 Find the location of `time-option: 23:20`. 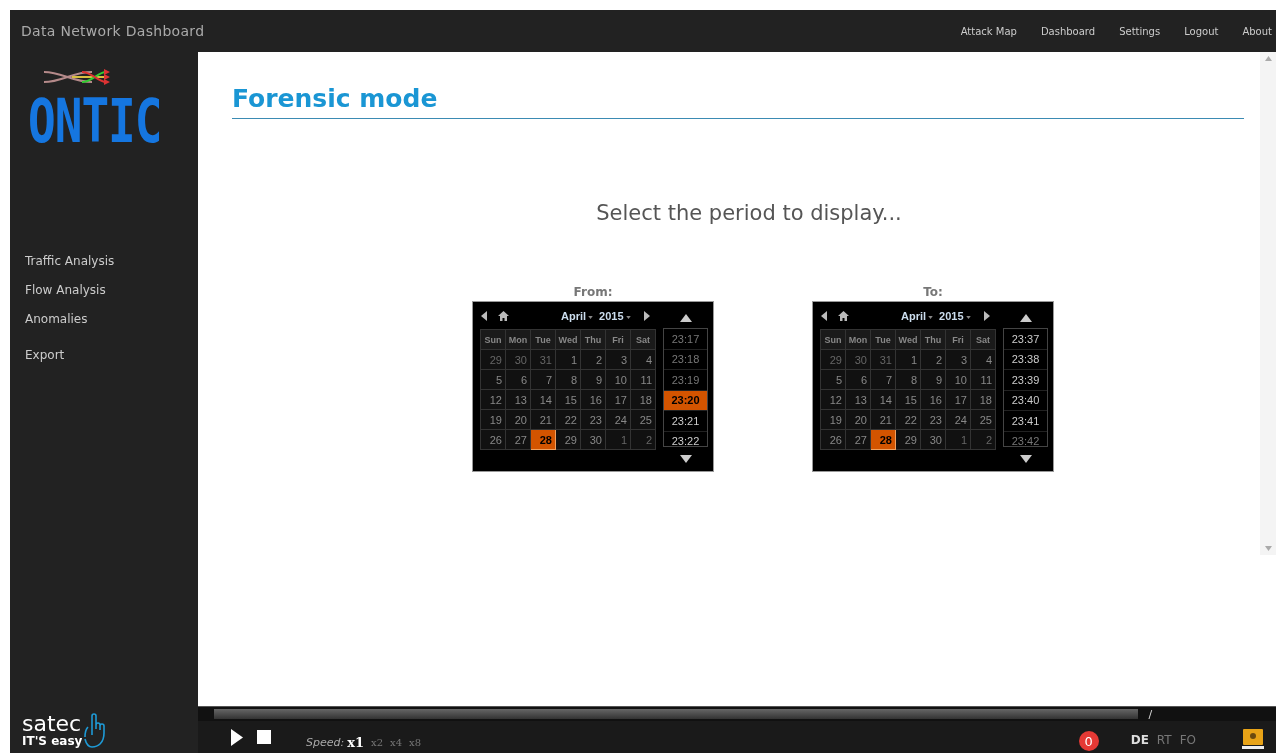

time-option: 23:20 is located at coordinates (685, 400).